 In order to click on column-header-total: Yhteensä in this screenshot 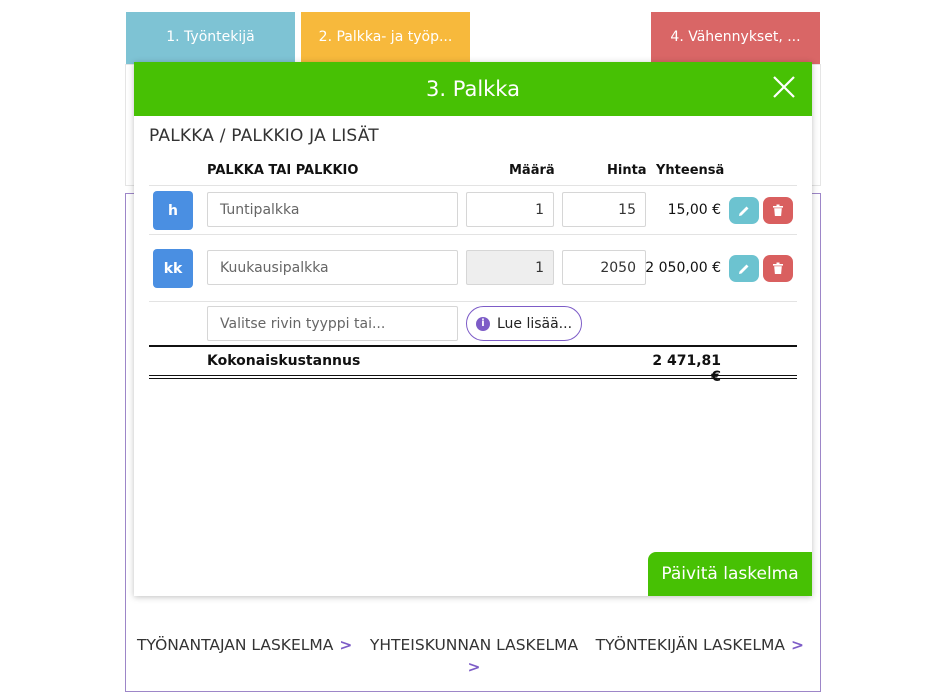, I will do `click(690, 170)`.